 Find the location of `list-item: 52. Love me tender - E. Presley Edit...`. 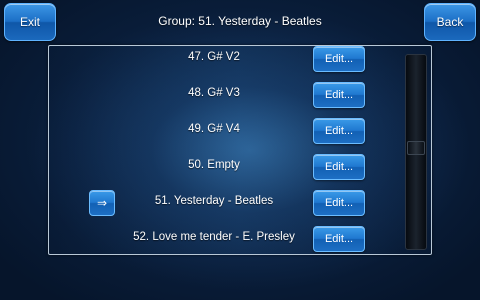

list-item: 52. Love me tender - E. Presley Edit... is located at coordinates (224, 237).